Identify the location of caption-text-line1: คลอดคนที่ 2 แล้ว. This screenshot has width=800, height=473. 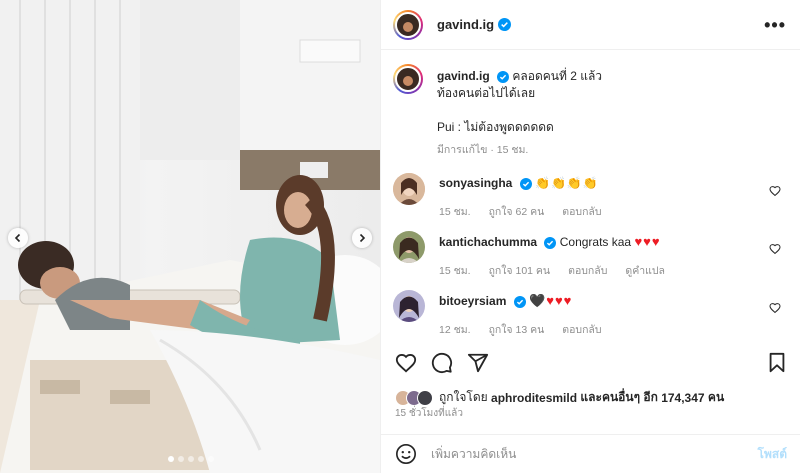
(557, 76).